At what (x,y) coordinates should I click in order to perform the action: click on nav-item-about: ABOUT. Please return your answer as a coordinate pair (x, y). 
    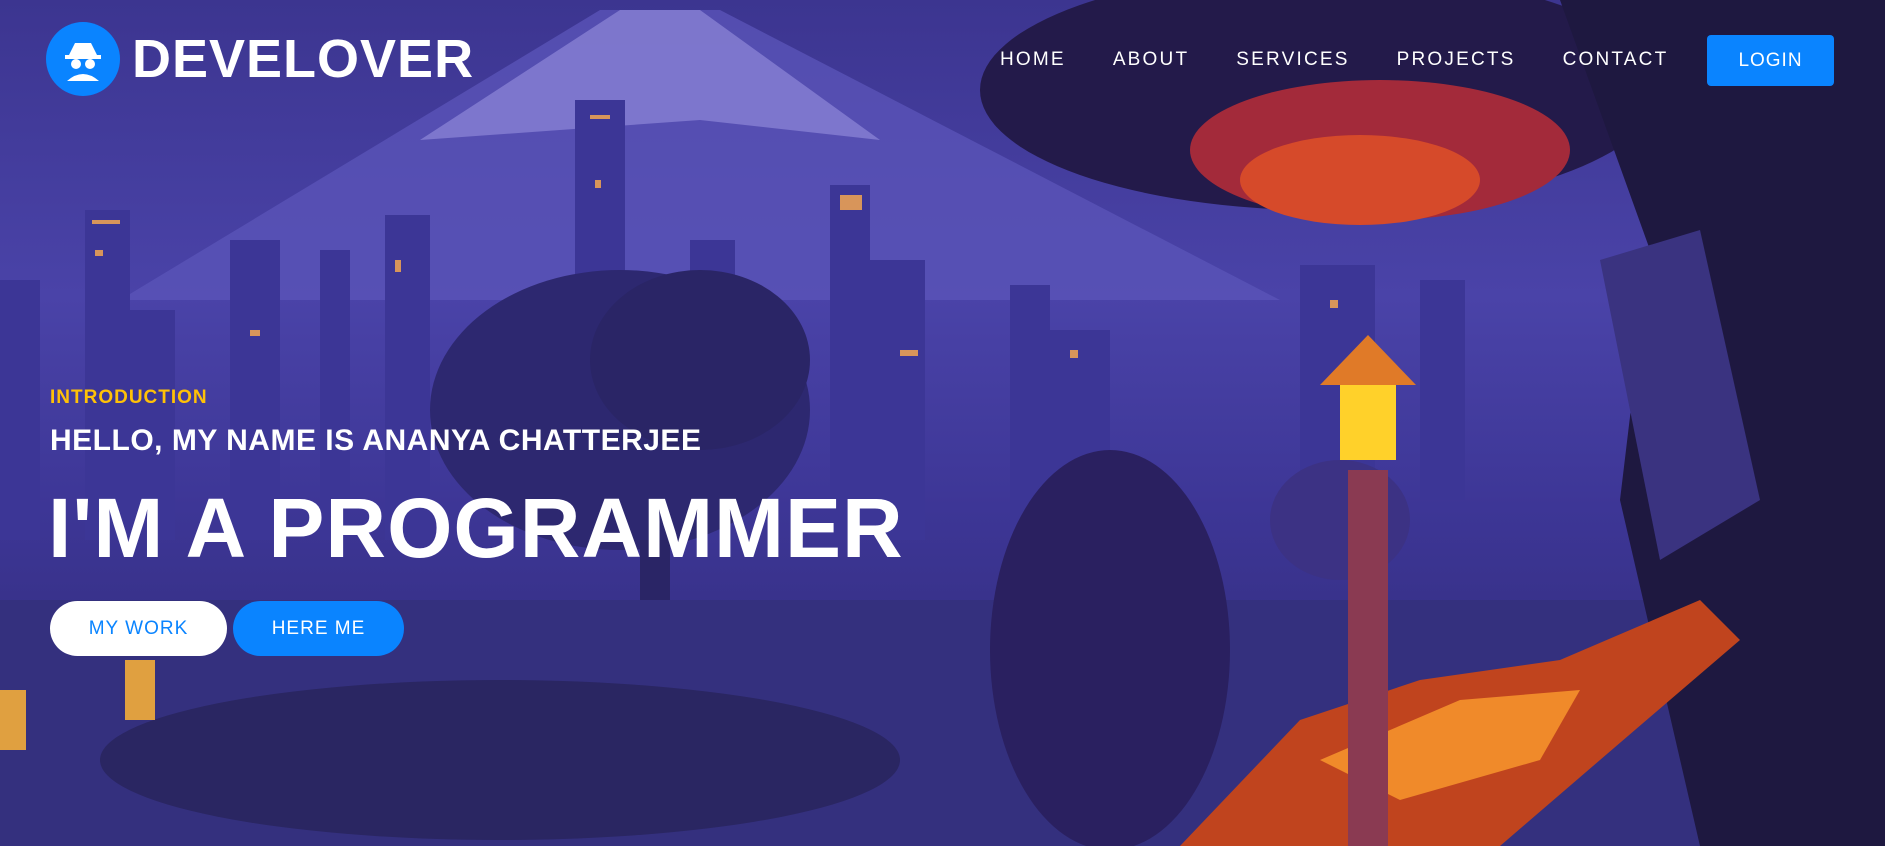
    Looking at the image, I should click on (1151, 60).